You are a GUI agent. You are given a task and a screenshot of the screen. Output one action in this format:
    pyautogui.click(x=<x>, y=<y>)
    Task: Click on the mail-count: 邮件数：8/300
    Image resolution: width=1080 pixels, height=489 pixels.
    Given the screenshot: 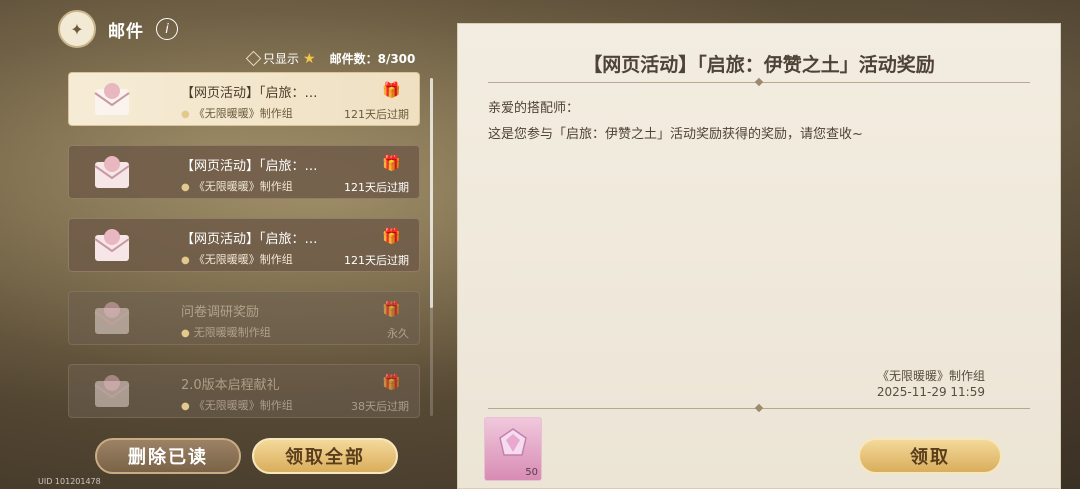 What is the action you would take?
    pyautogui.click(x=373, y=58)
    